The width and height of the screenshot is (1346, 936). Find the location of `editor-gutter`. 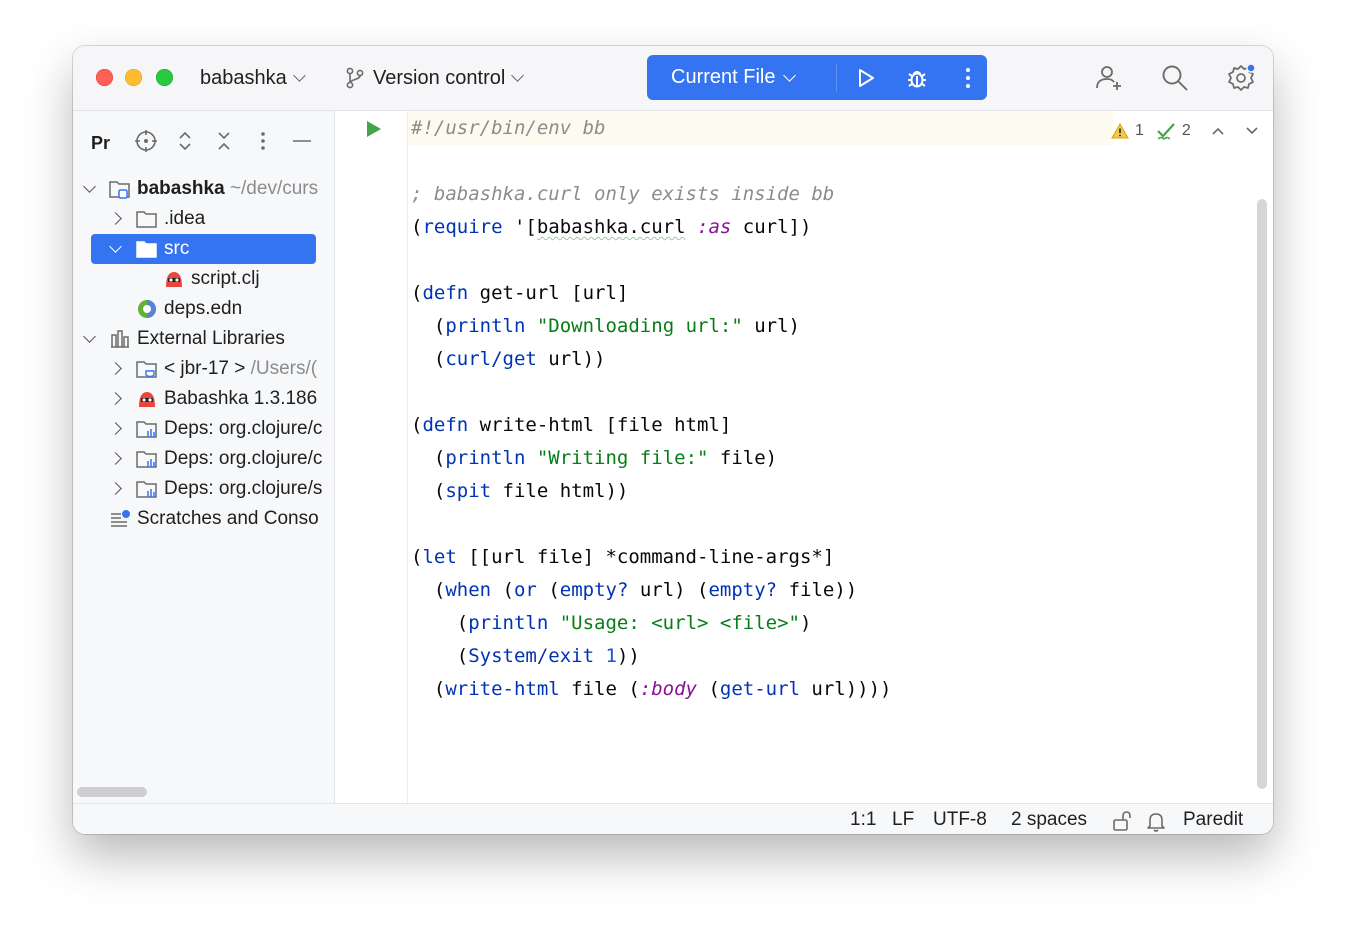

editor-gutter is located at coordinates (371, 457).